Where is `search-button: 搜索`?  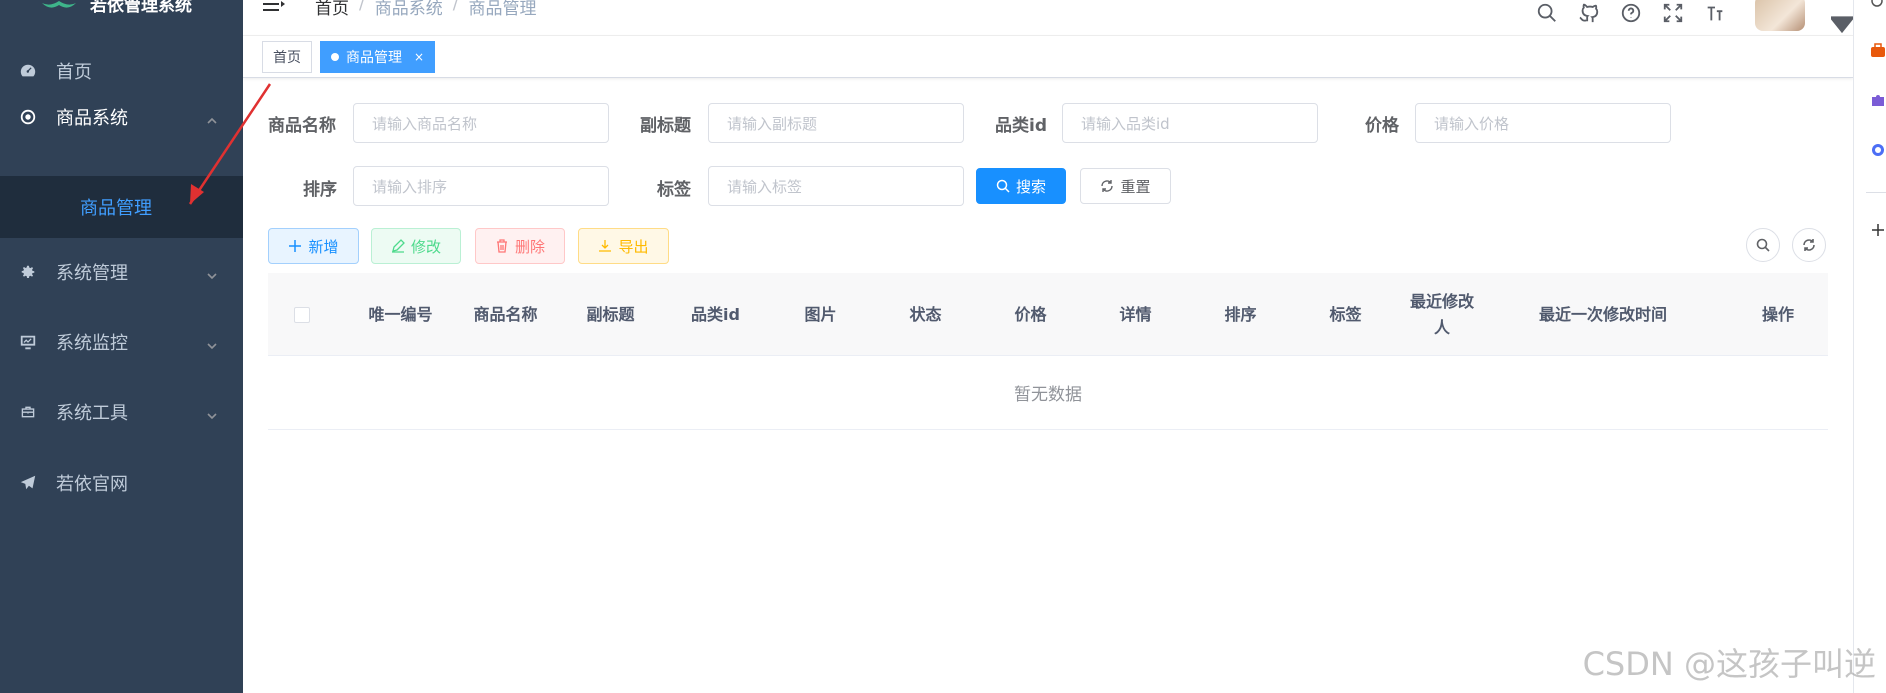
search-button: 搜索 is located at coordinates (1021, 186).